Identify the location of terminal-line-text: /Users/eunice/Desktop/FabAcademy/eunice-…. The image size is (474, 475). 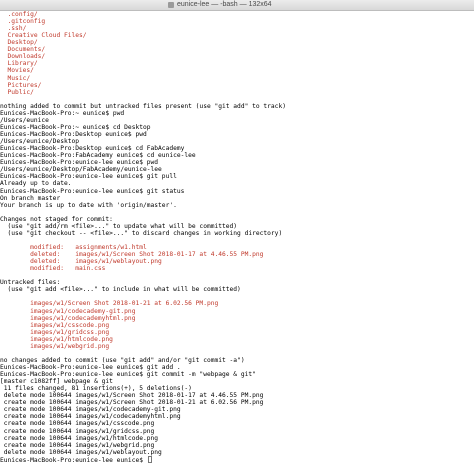
(81, 170).